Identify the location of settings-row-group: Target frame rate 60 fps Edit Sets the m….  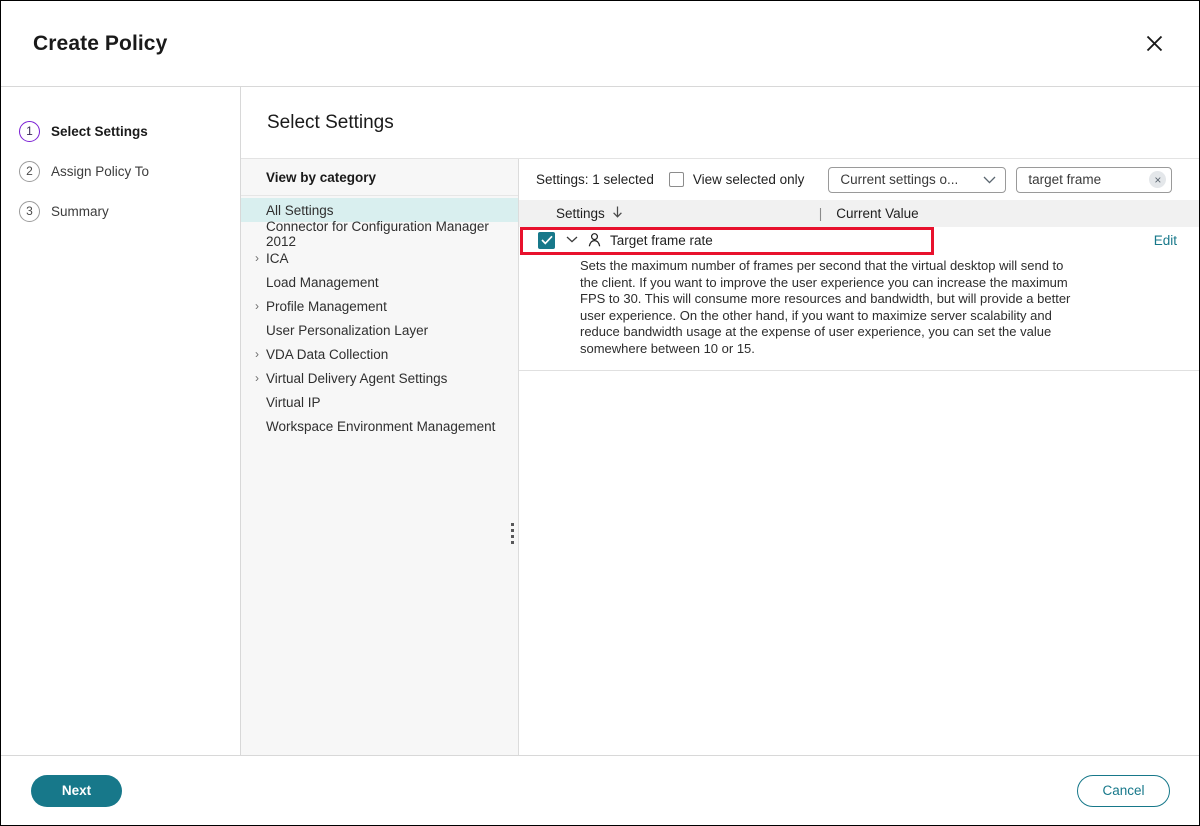
(859, 299).